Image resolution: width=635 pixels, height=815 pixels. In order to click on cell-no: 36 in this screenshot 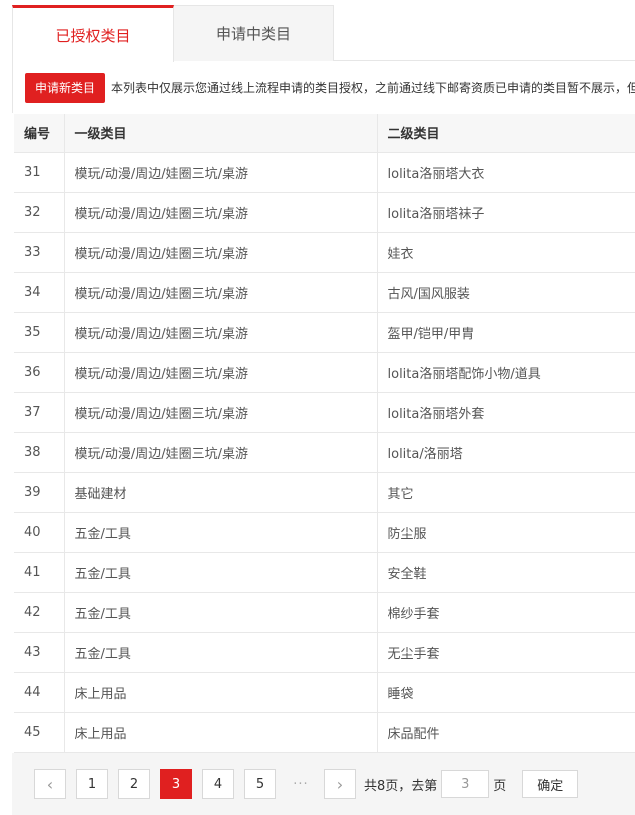, I will do `click(39, 372)`.